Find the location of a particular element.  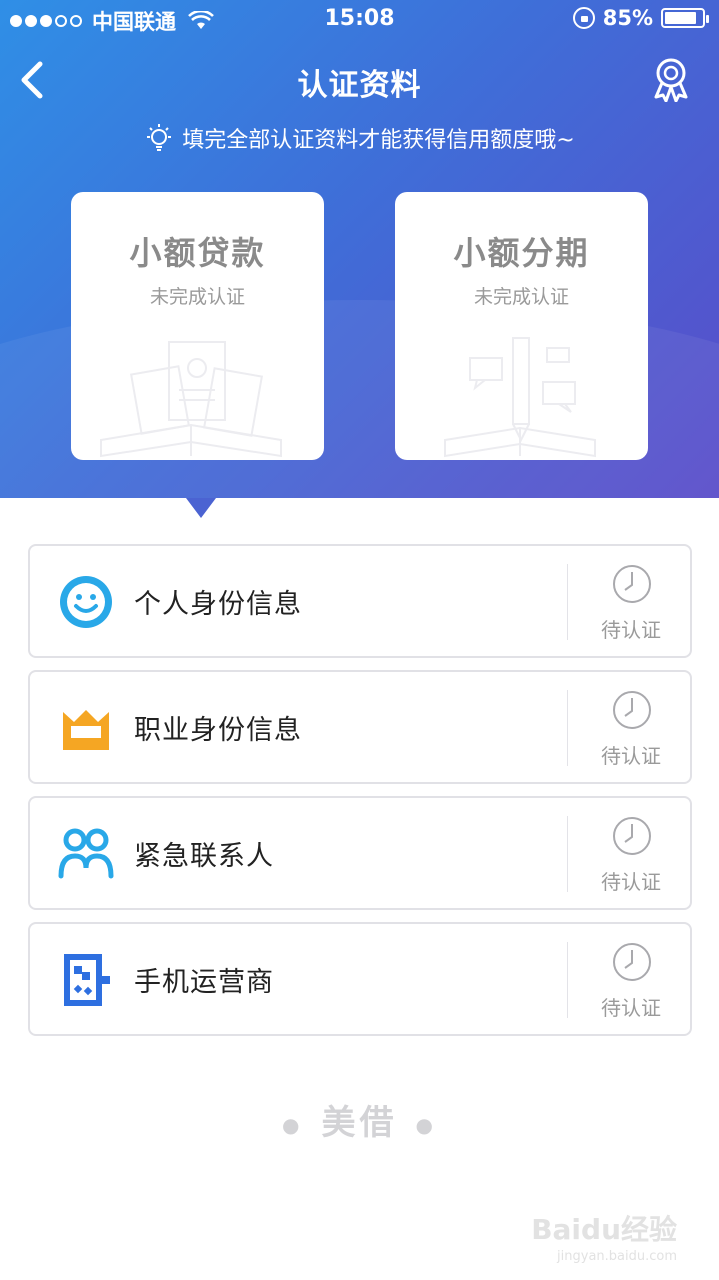

status-bar: 中国联通 15:08 85% is located at coordinates (359, 20).